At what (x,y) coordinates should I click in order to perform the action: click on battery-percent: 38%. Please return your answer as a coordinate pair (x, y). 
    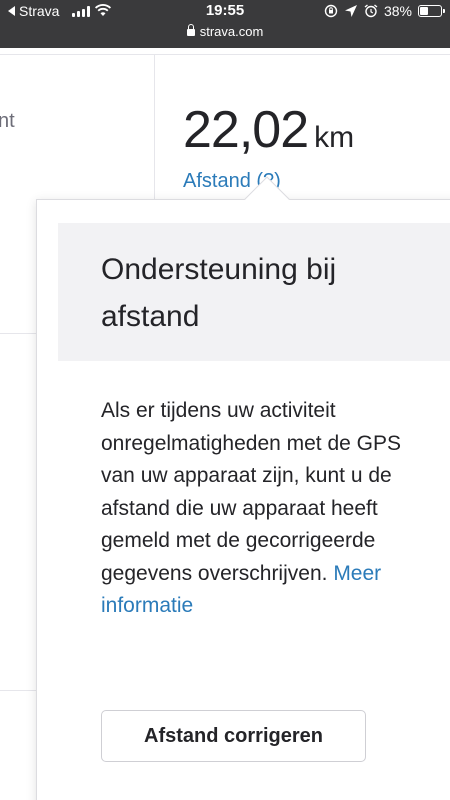
    Looking at the image, I should click on (397, 11).